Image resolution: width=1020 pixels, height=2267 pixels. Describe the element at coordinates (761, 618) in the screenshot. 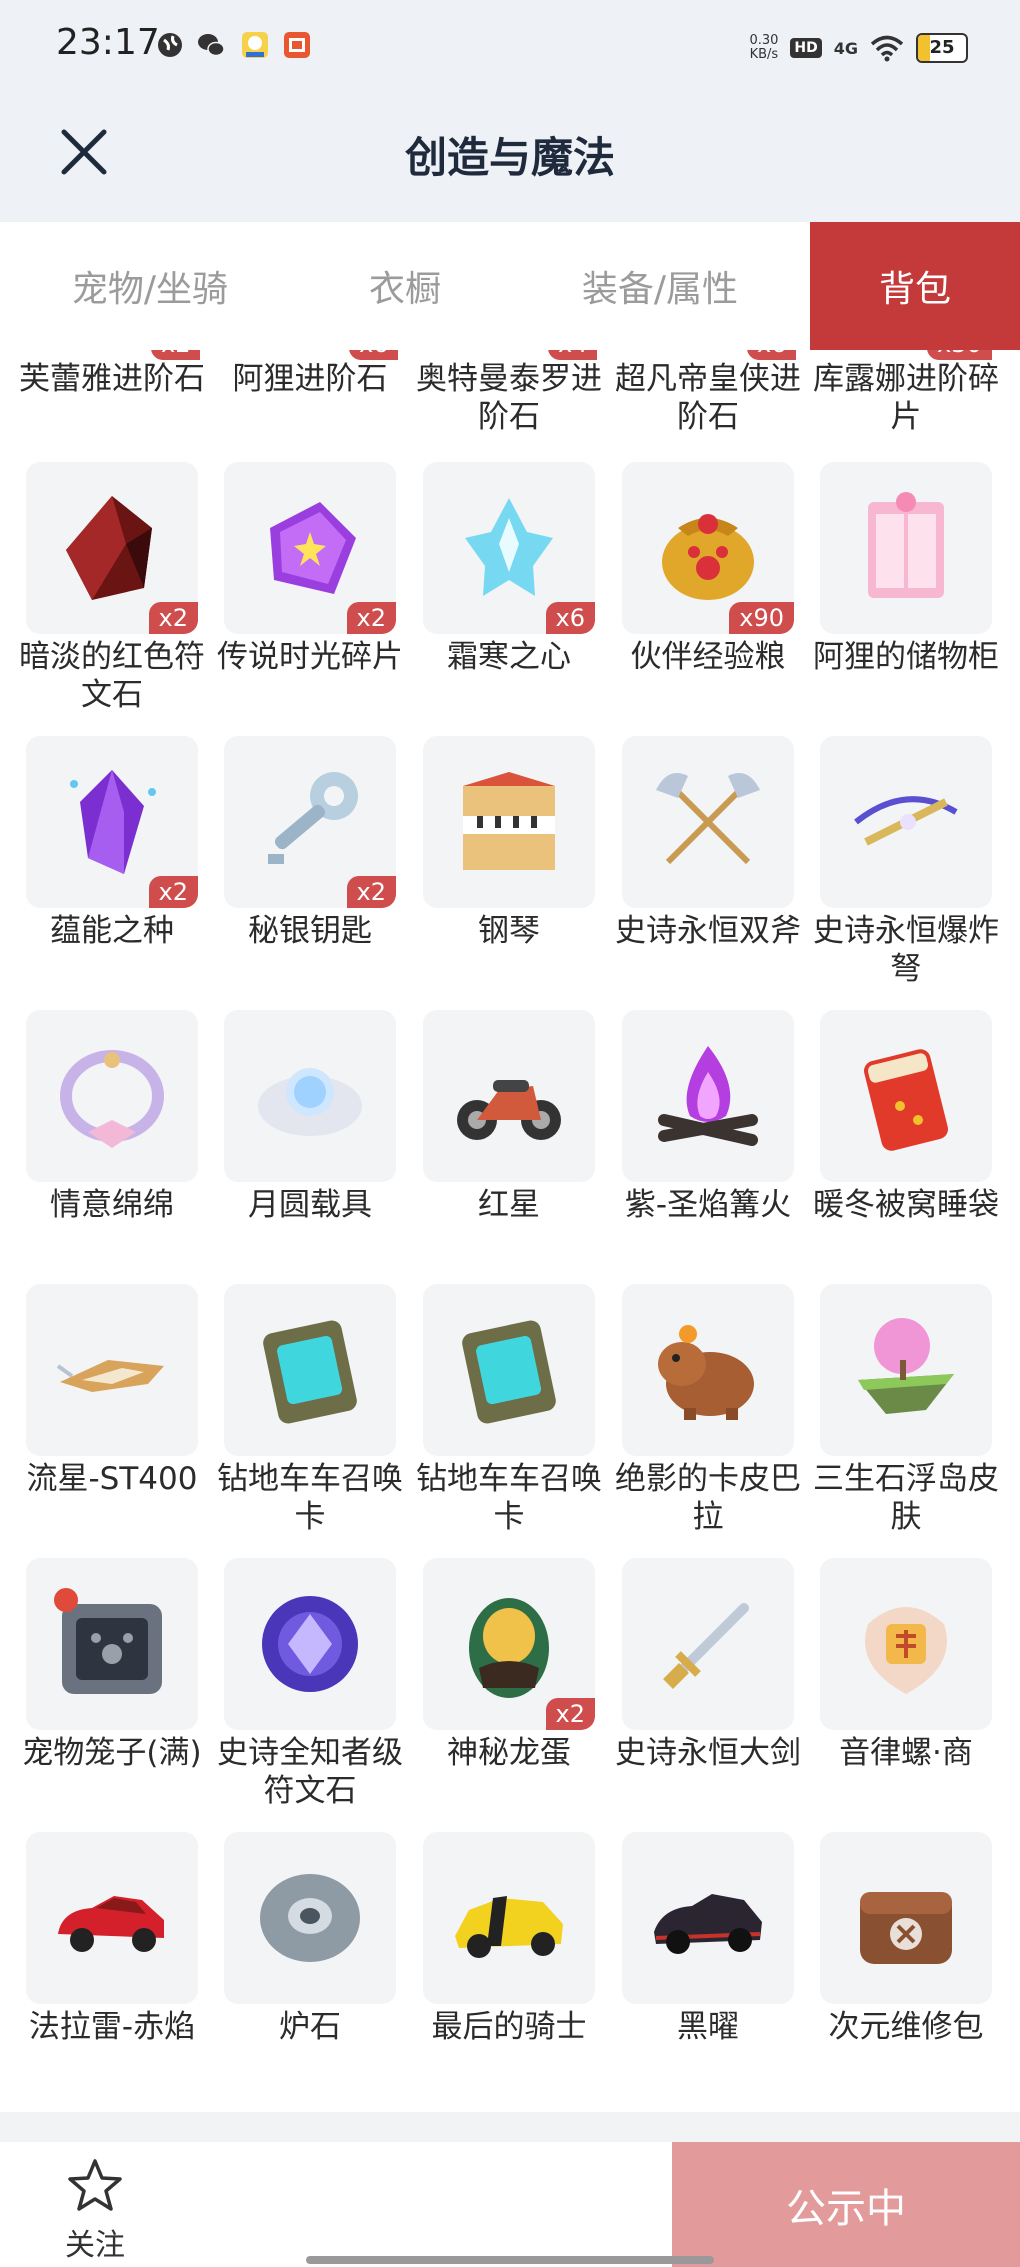

I see `count-badge: x90` at that location.